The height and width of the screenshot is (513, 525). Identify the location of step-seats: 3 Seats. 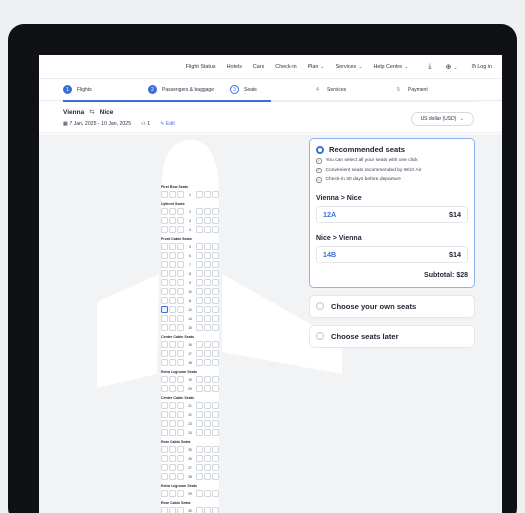
(243, 89).